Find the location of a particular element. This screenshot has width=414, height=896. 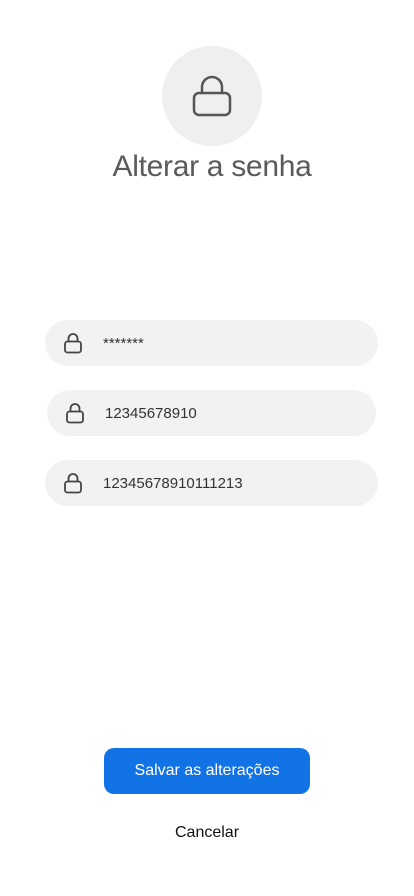

current-password-field is located at coordinates (211, 343).